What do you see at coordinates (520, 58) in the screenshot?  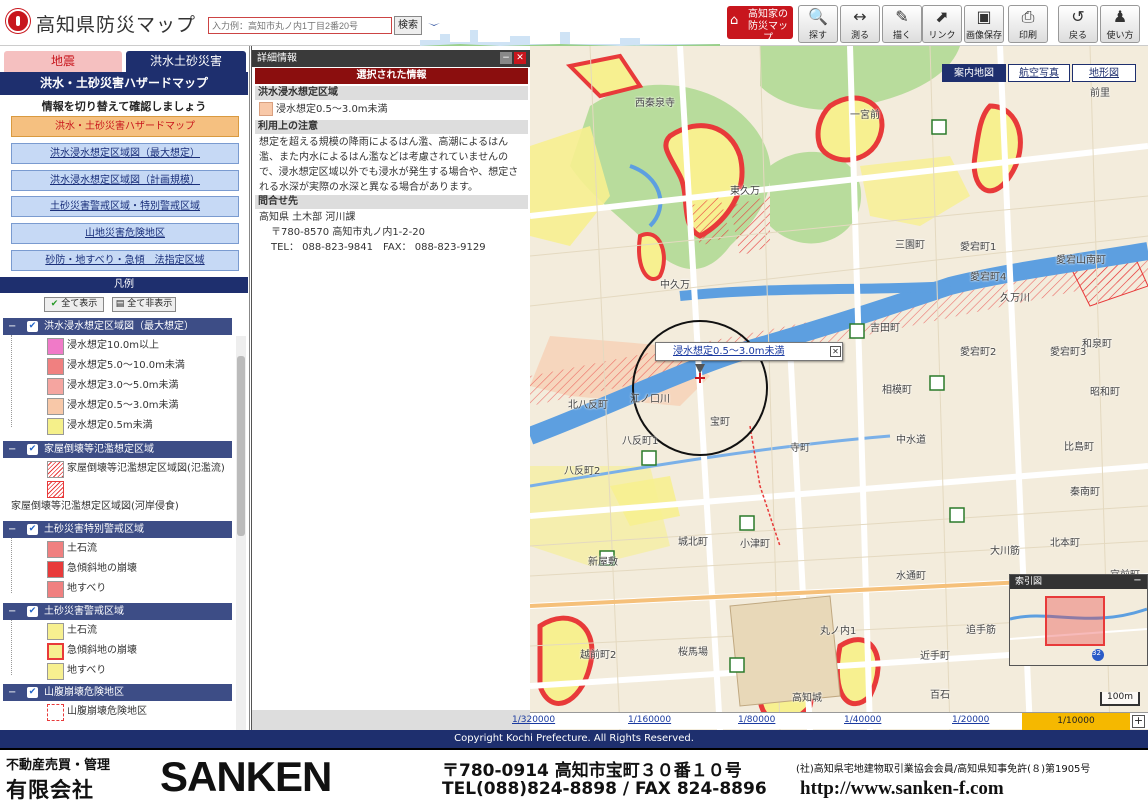 I see `close-icon: ✕` at bounding box center [520, 58].